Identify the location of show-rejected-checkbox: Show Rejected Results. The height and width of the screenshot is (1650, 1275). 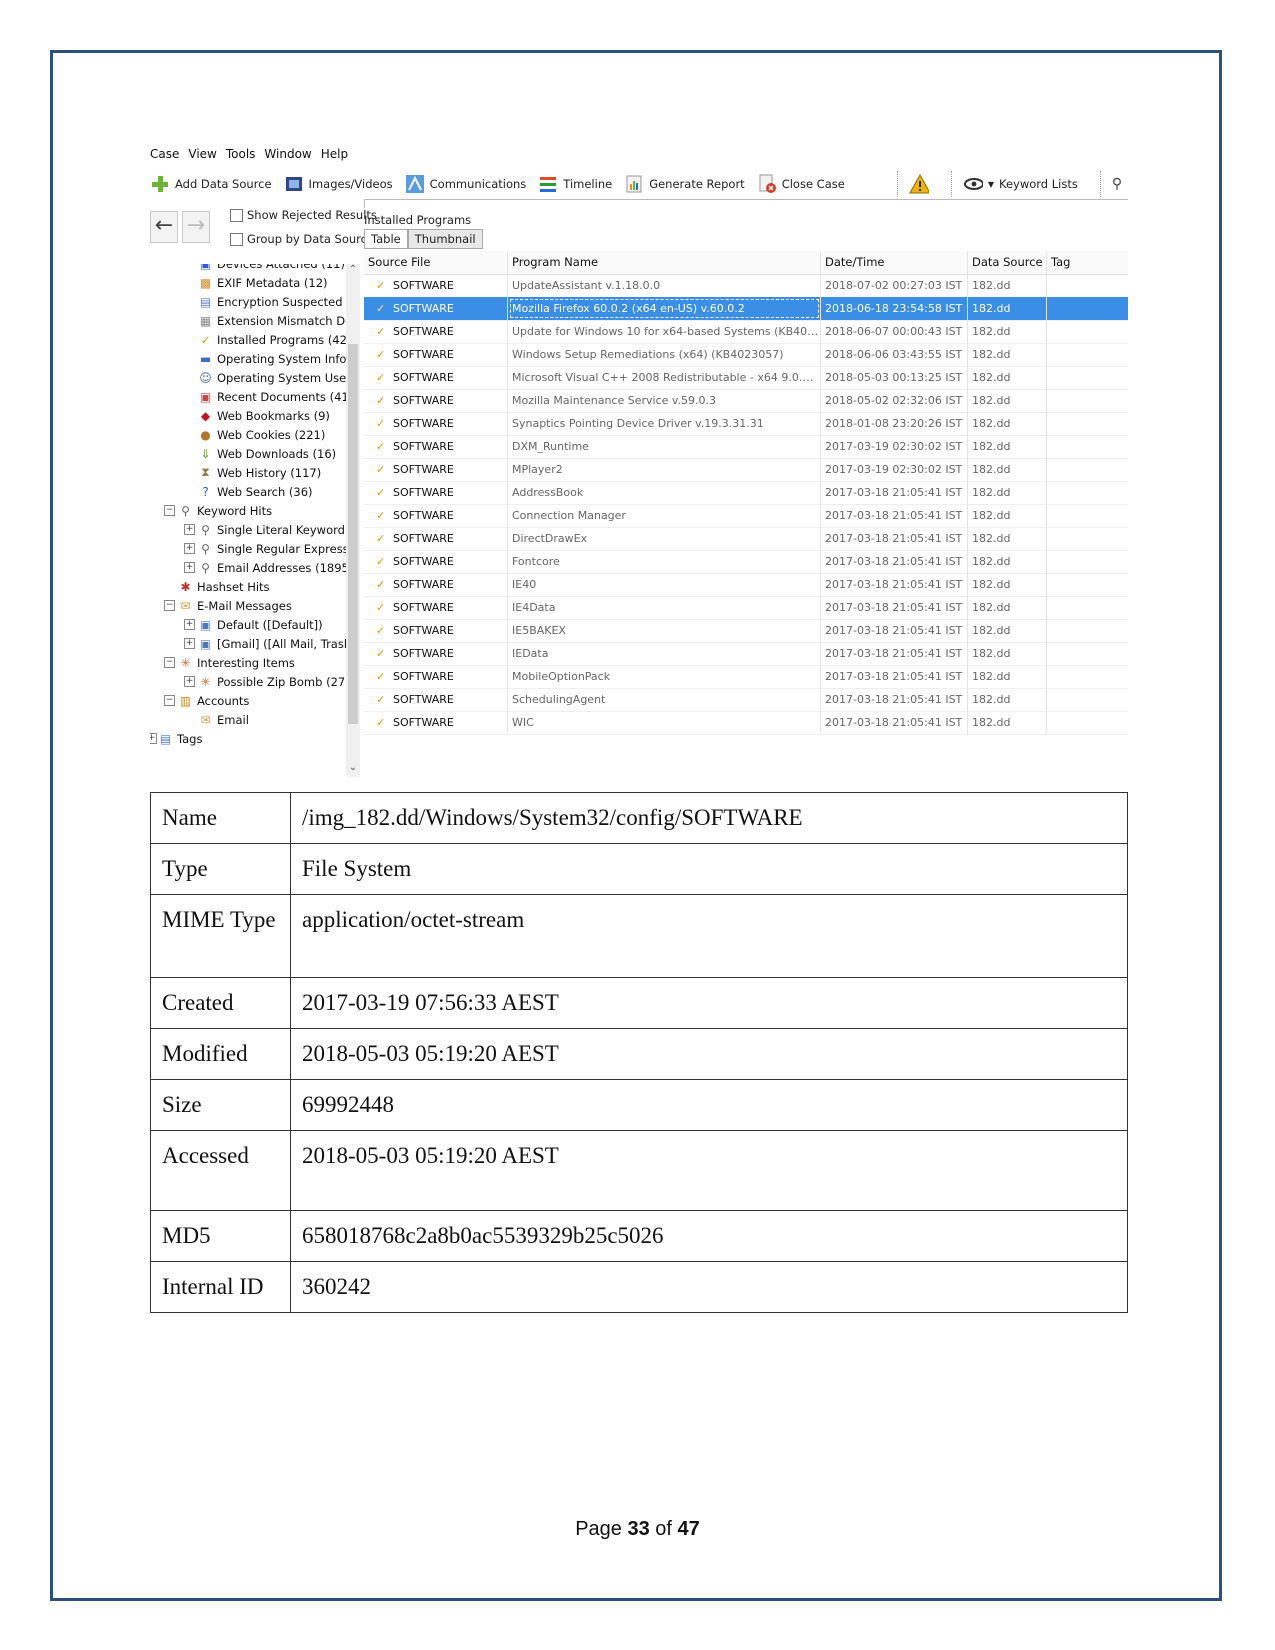
(303, 215).